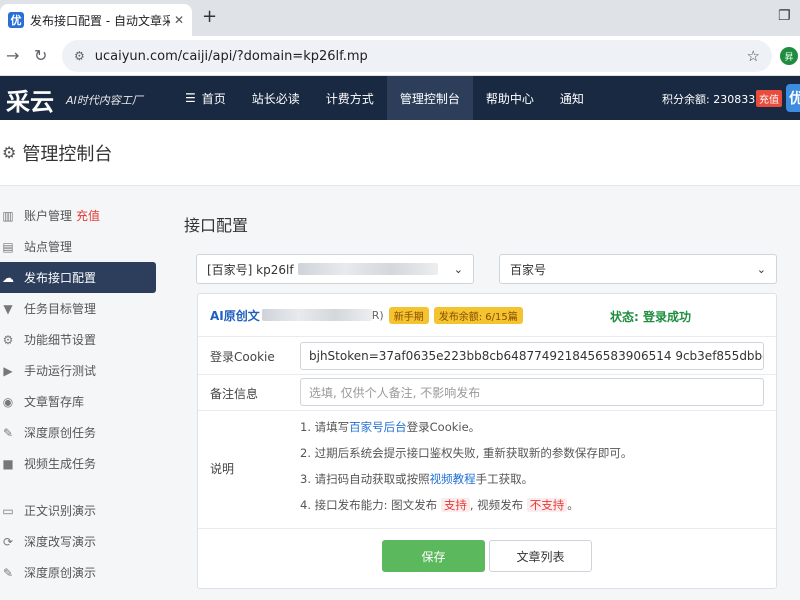  I want to click on account-select: [百家号] kp26lf ⌄, so click(335, 269).